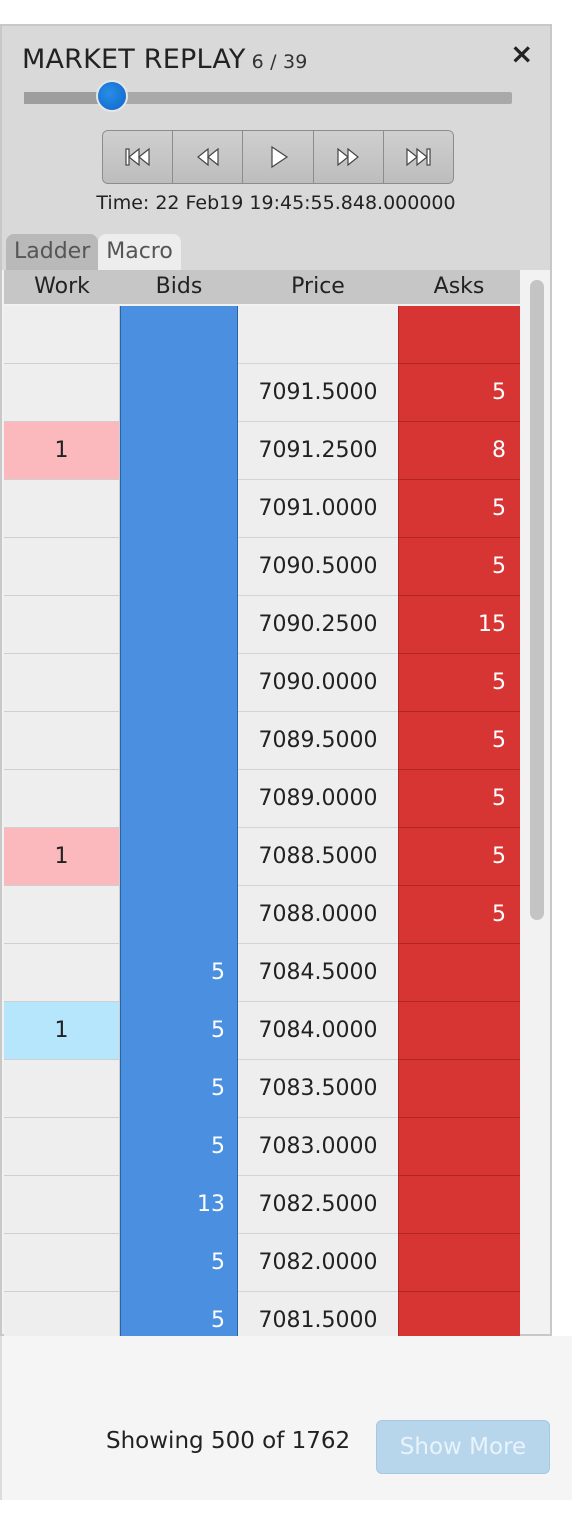 The height and width of the screenshot is (1516, 572). What do you see at coordinates (268, 96) in the screenshot?
I see `replay-slider` at bounding box center [268, 96].